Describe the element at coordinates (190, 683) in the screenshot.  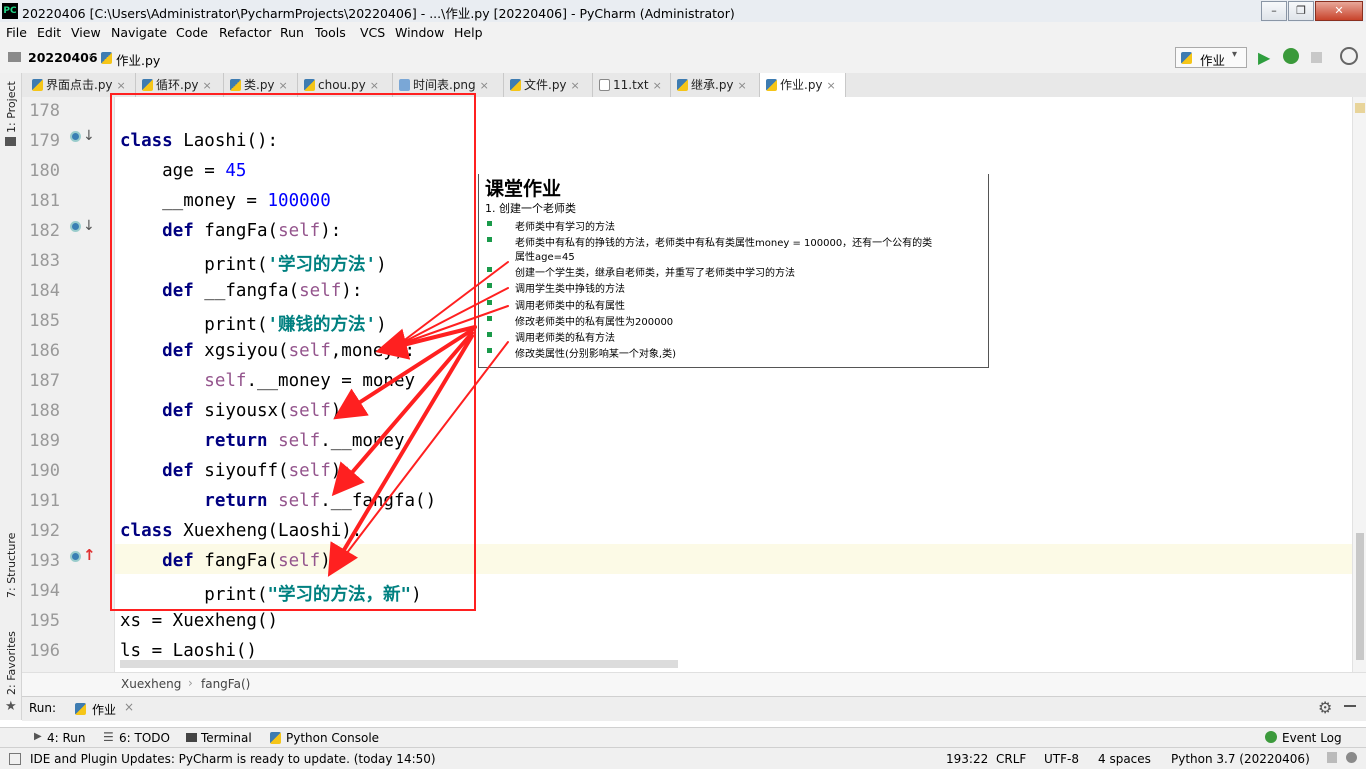
I see `chevron-right-icon: ›` at that location.